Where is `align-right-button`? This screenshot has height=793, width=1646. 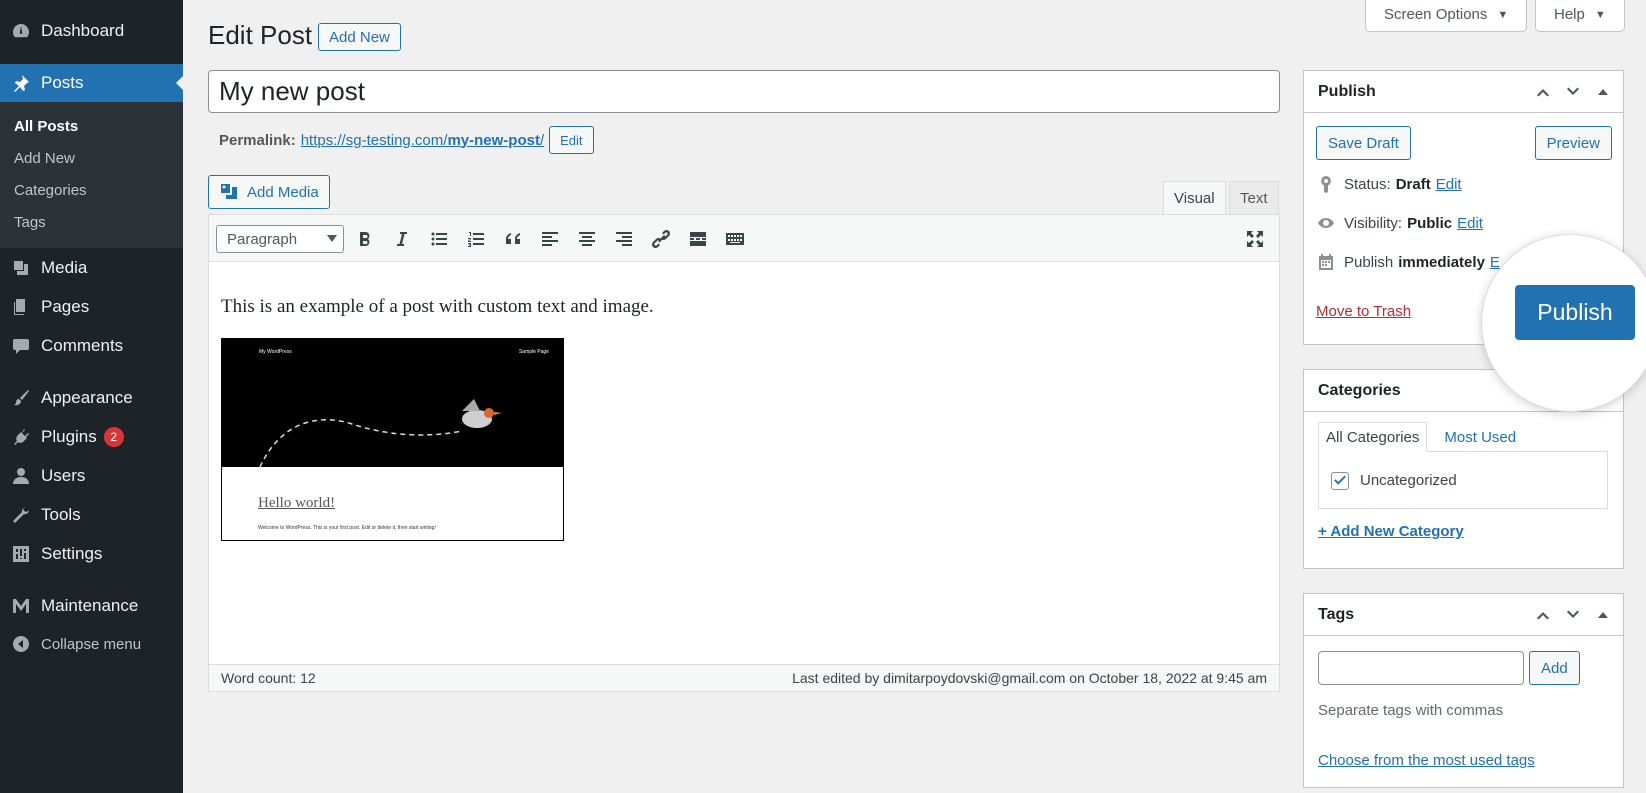 align-right-button is located at coordinates (624, 239).